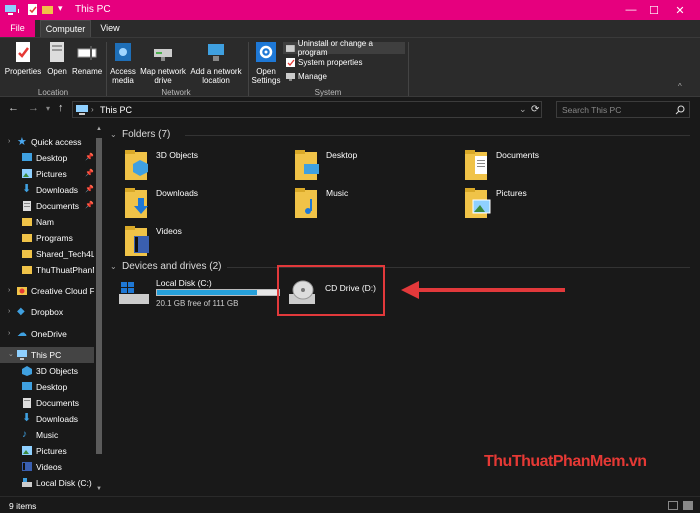 The height and width of the screenshot is (513, 700). What do you see at coordinates (48, 108) in the screenshot?
I see `recent-locations-chevron-icon: ▾` at bounding box center [48, 108].